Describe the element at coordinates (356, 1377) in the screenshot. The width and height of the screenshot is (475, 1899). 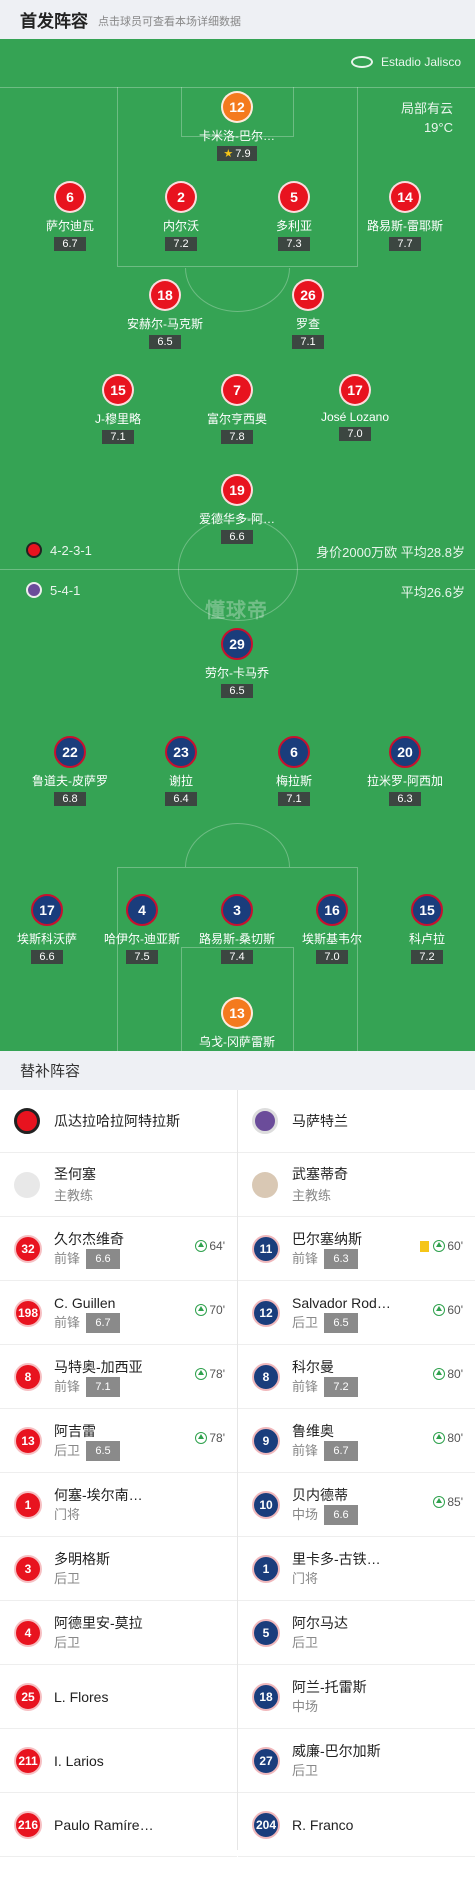
I see `sub-player-row: 8 科尔曼 前锋 7.2 80'` at that location.